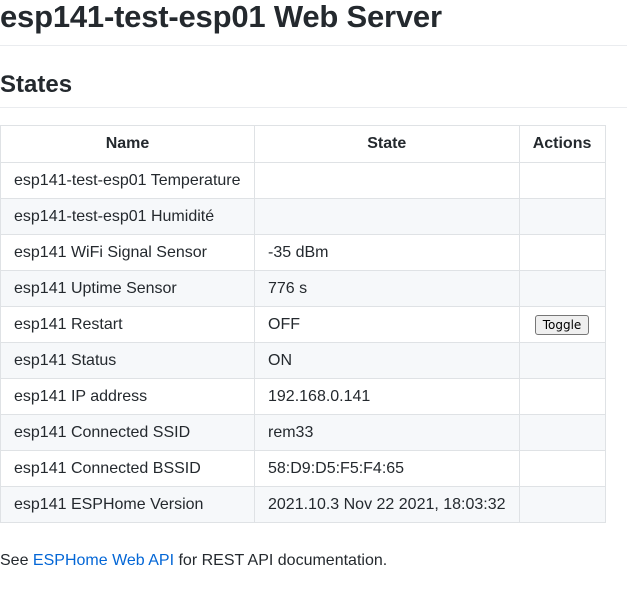  What do you see at coordinates (127, 432) in the screenshot?
I see `row-name: esp141 Connected SSID` at bounding box center [127, 432].